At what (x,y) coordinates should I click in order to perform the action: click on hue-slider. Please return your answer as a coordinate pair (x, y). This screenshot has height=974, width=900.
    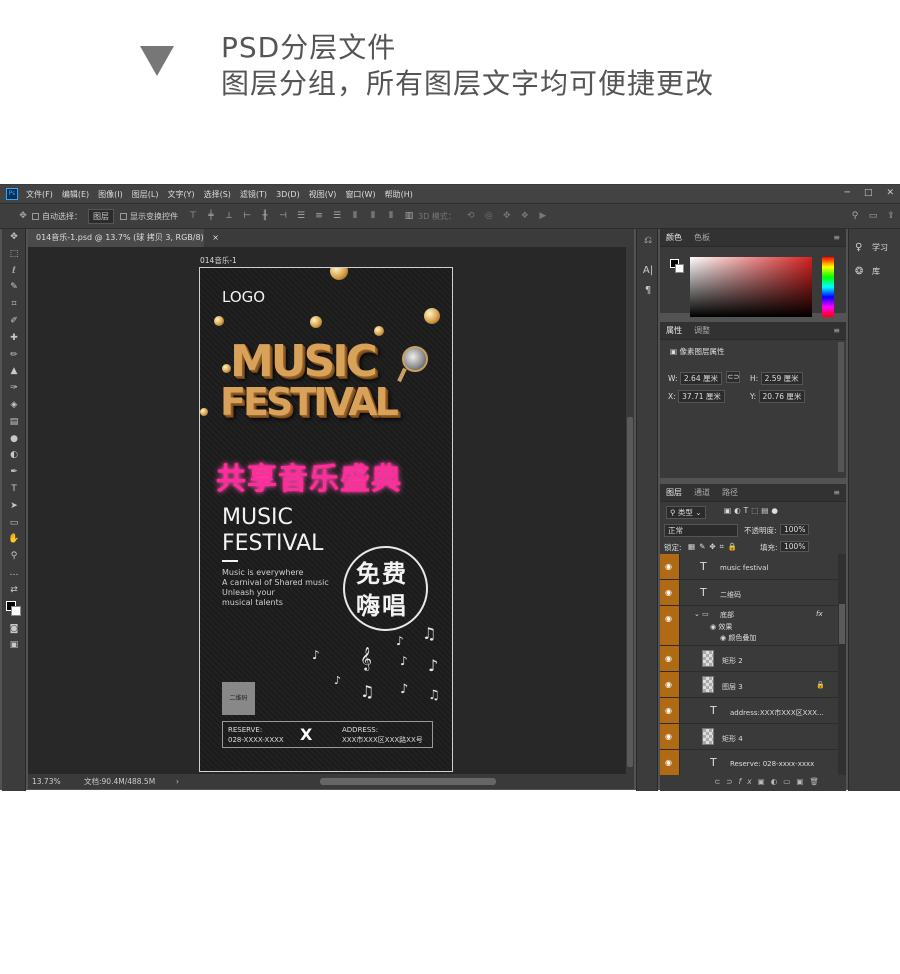
    Looking at the image, I should click on (828, 287).